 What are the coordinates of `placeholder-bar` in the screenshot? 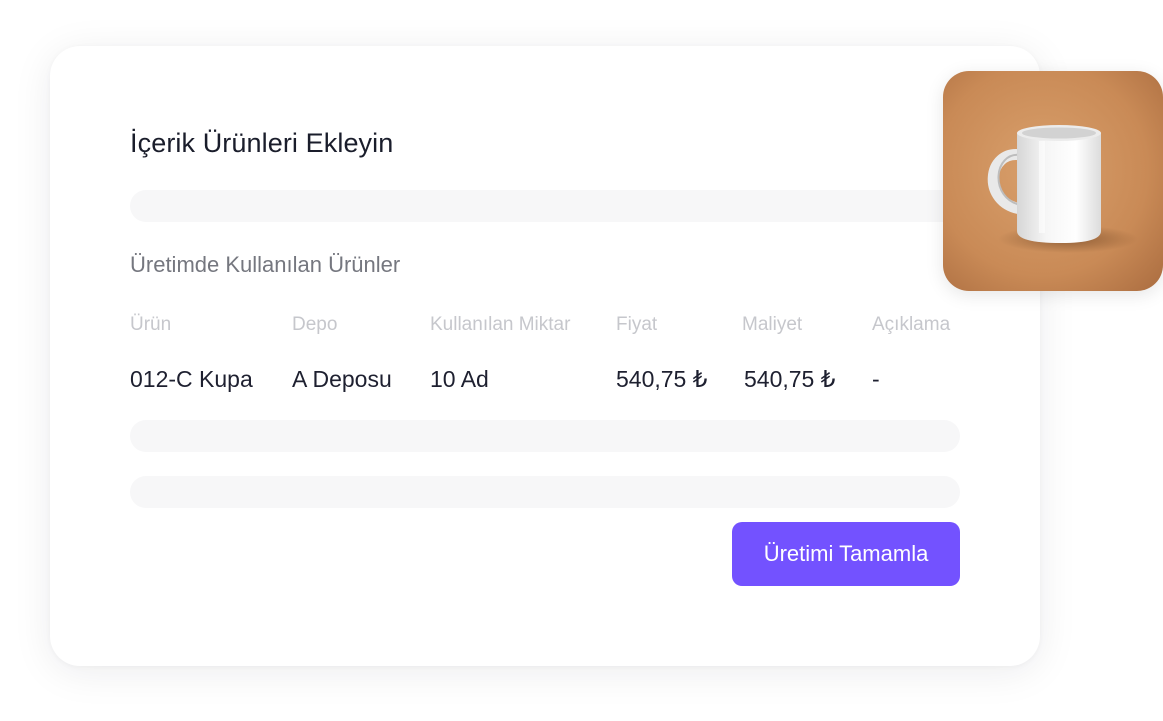 It's located at (545, 206).